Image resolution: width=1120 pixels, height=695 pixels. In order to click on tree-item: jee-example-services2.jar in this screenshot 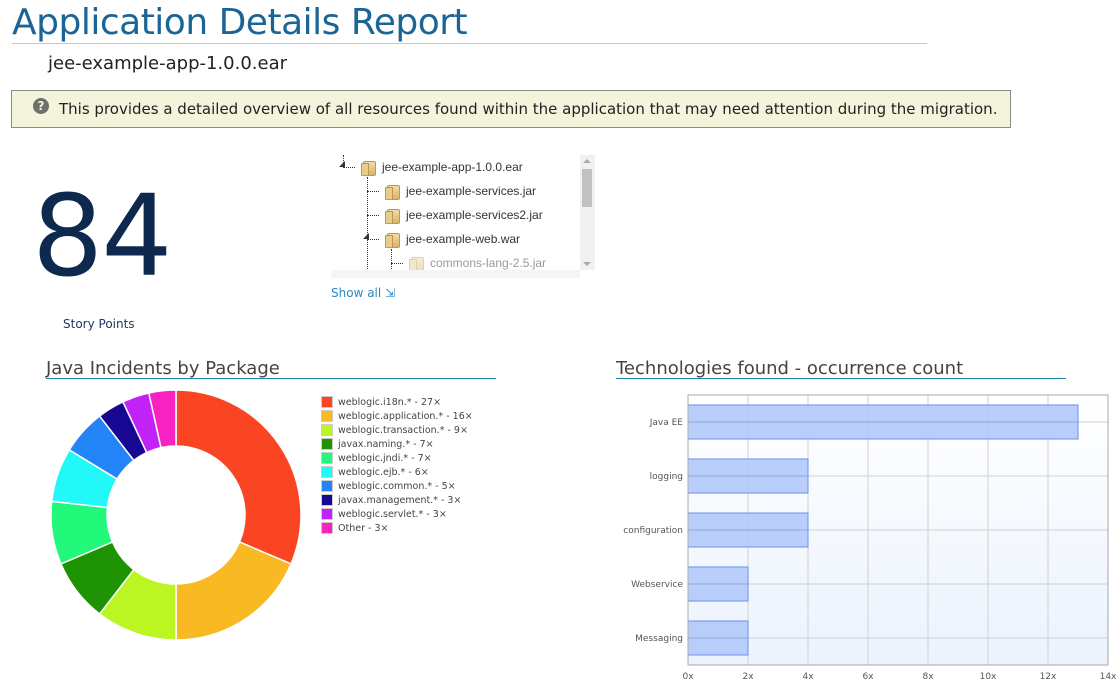, I will do `click(464, 215)`.